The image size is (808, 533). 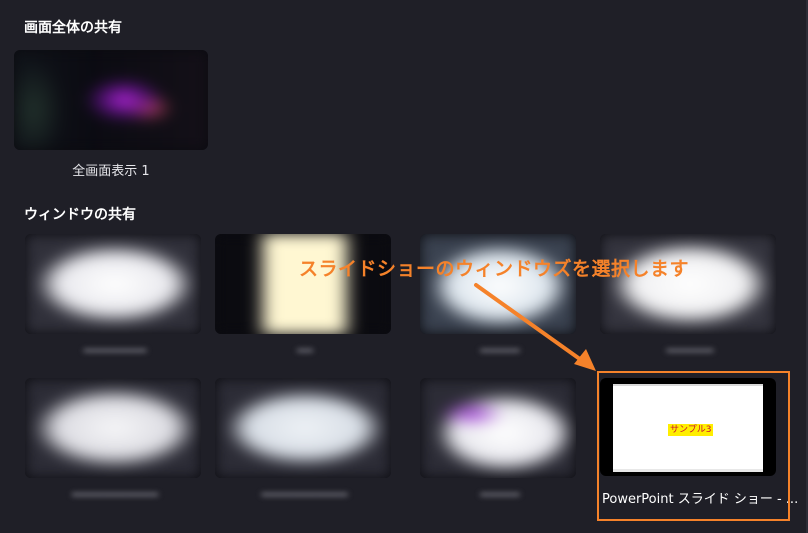 What do you see at coordinates (693, 446) in the screenshot?
I see `selection-highlight-box` at bounding box center [693, 446].